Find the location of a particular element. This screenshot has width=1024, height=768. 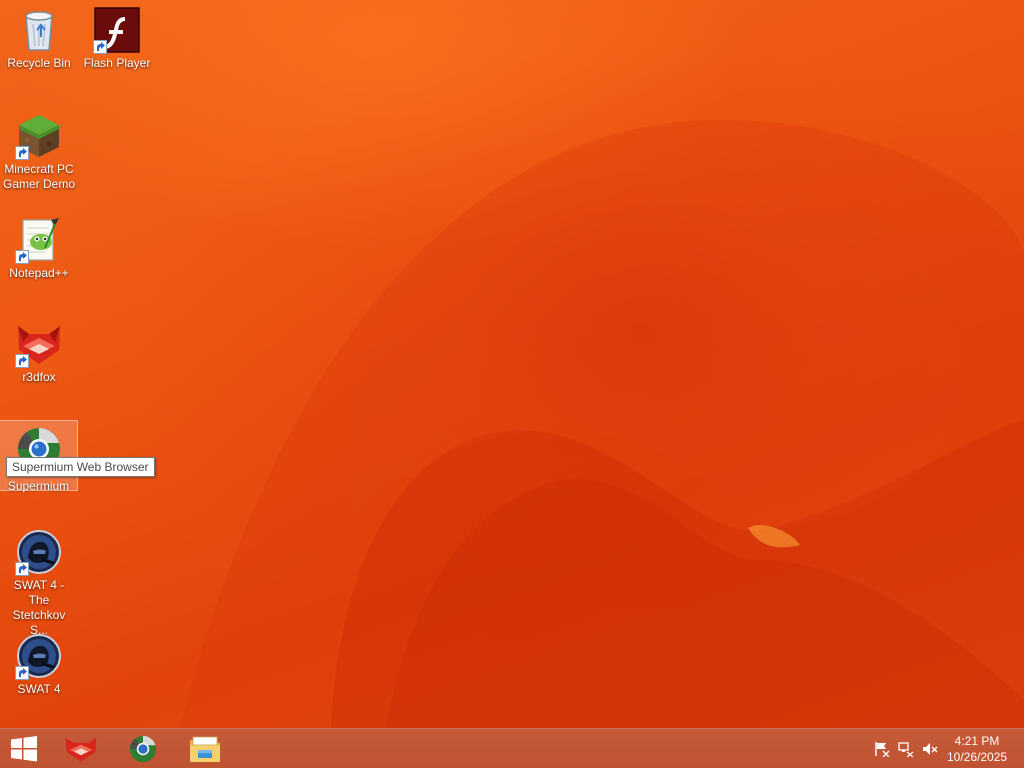

taskbar-item-supermium is located at coordinates (143, 748).